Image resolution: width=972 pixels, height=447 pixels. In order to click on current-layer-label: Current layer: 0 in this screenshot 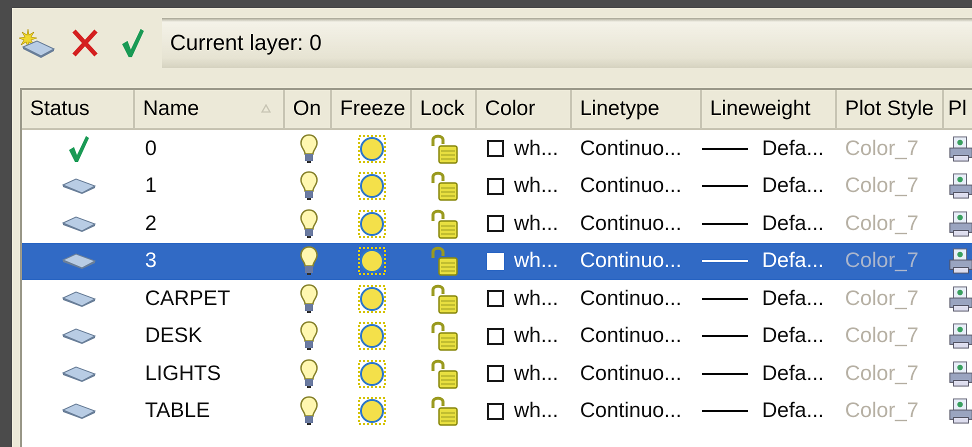, I will do `click(567, 43)`.